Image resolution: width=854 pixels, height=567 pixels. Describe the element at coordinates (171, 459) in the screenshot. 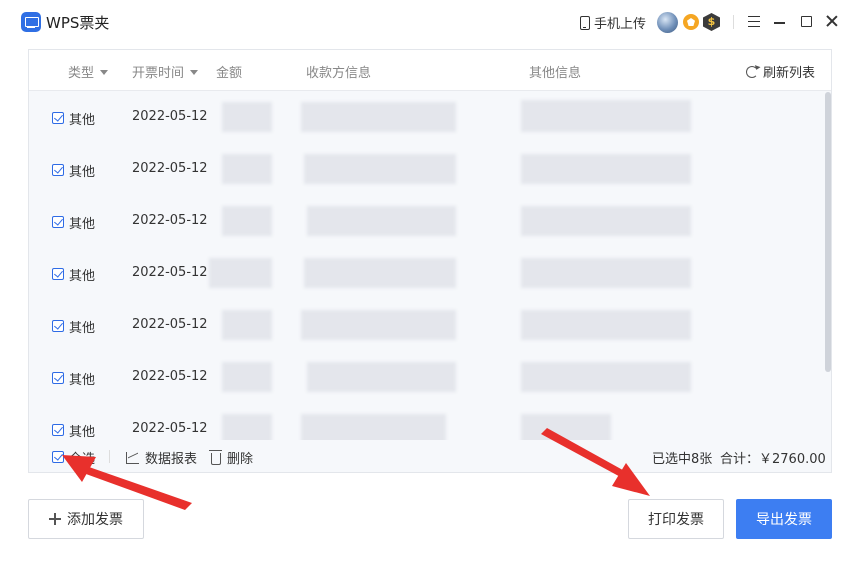

I see `data-report-label: 数据报表` at that location.